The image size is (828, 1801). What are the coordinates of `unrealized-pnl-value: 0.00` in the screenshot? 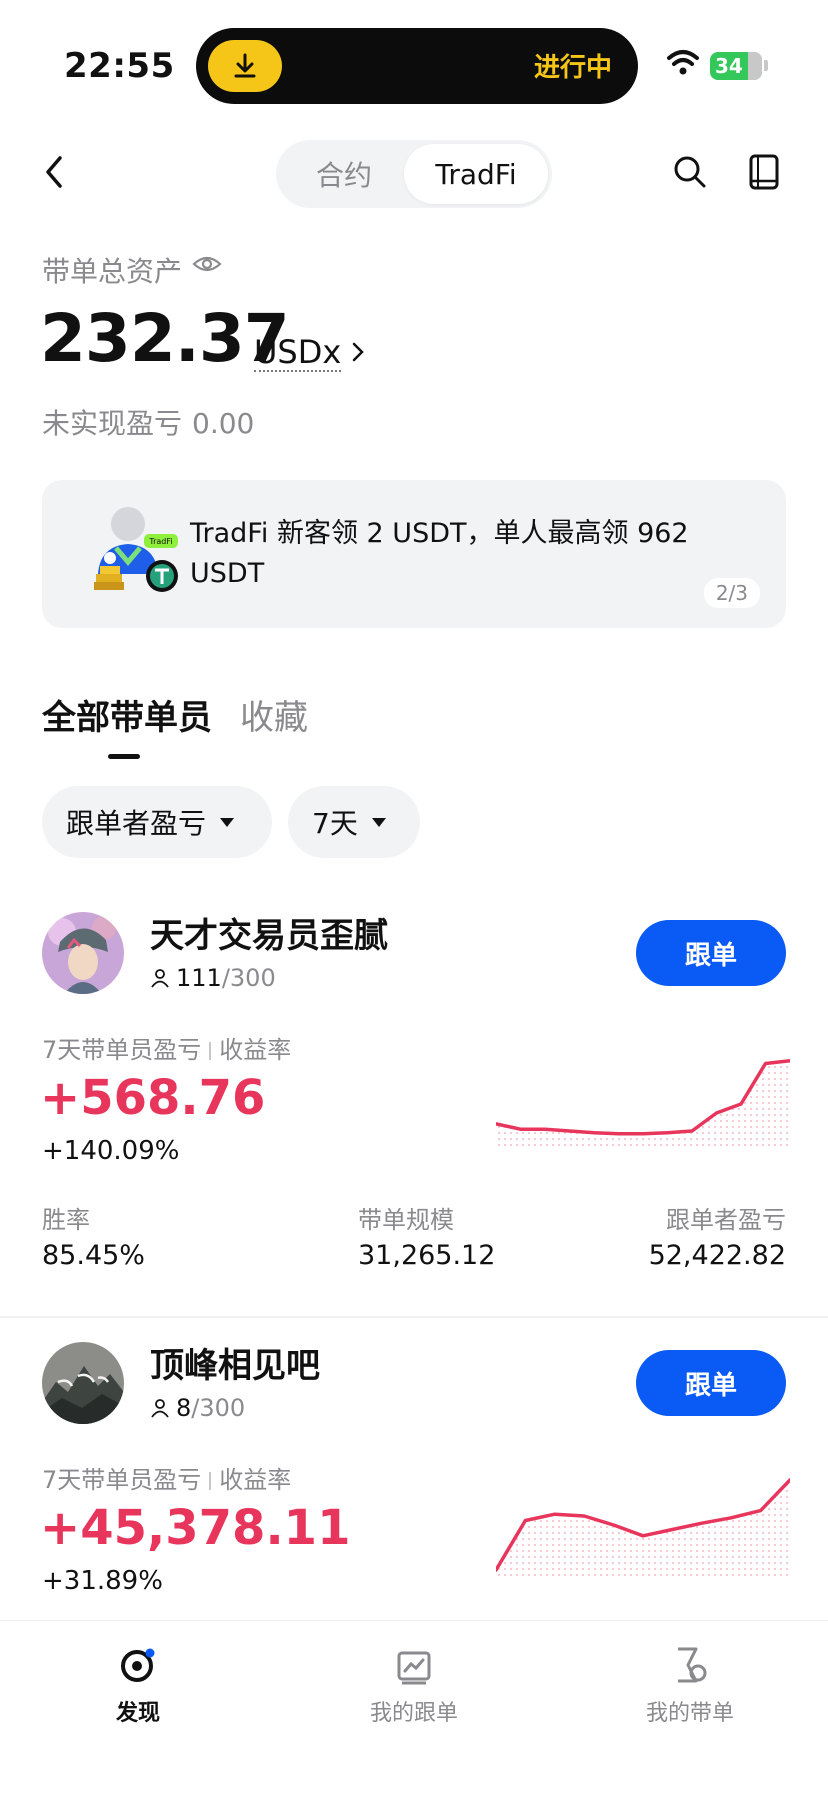 It's located at (223, 423).